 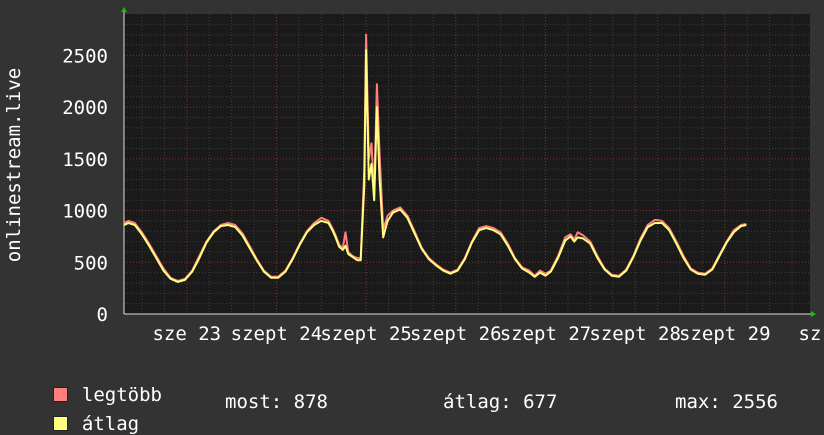 What do you see at coordinates (635, 334) in the screenshot?
I see `x-tick-label: szept 28` at bounding box center [635, 334].